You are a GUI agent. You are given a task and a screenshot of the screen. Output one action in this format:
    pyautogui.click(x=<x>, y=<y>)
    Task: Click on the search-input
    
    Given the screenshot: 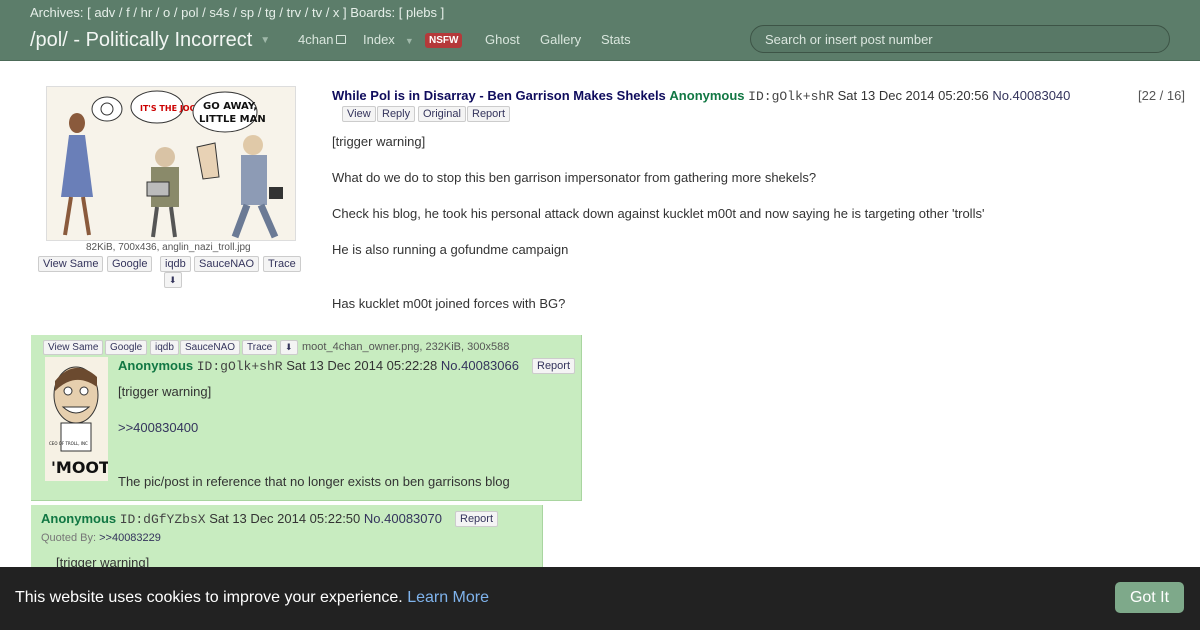 What is the action you would take?
    pyautogui.click(x=960, y=39)
    